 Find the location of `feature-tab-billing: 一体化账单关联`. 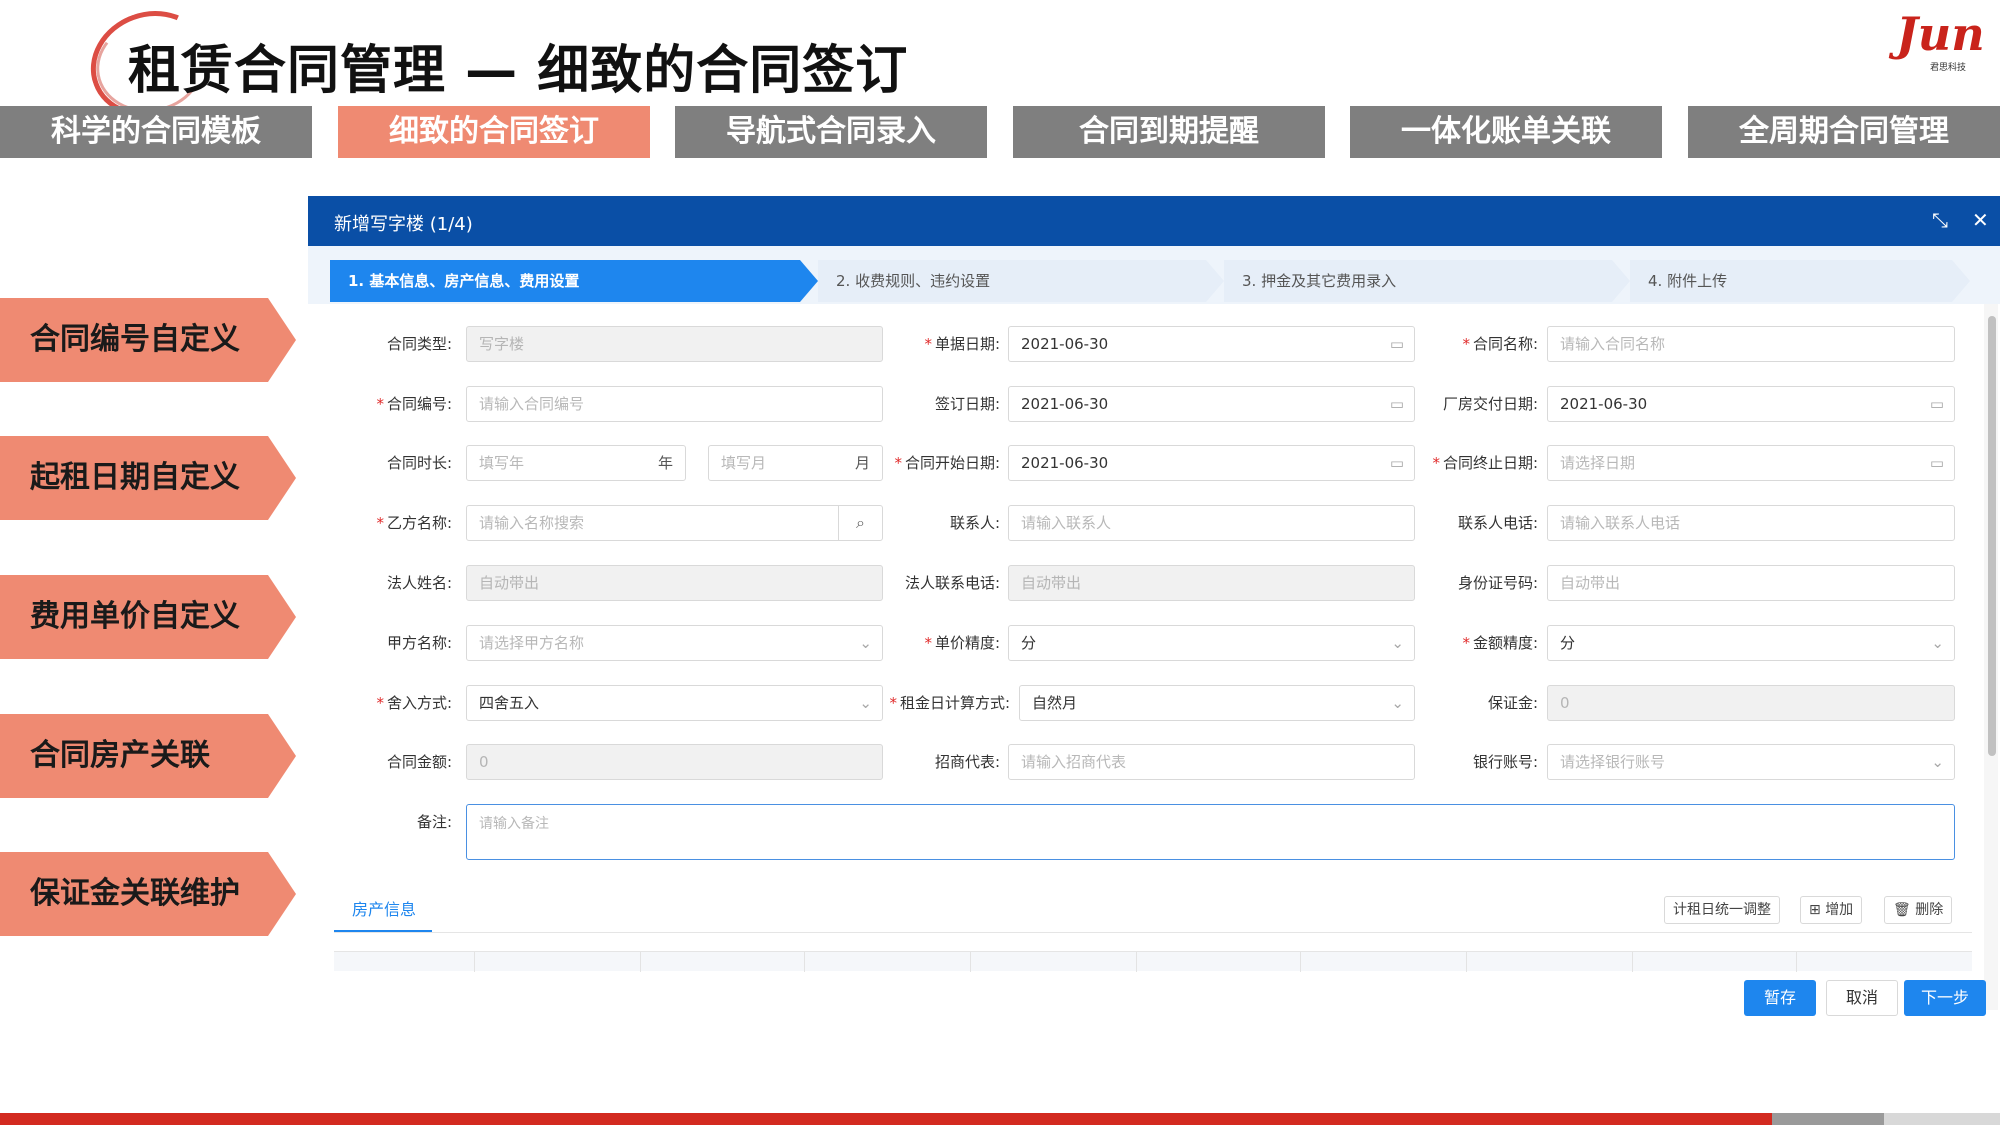

feature-tab-billing: 一体化账单关联 is located at coordinates (1506, 132).